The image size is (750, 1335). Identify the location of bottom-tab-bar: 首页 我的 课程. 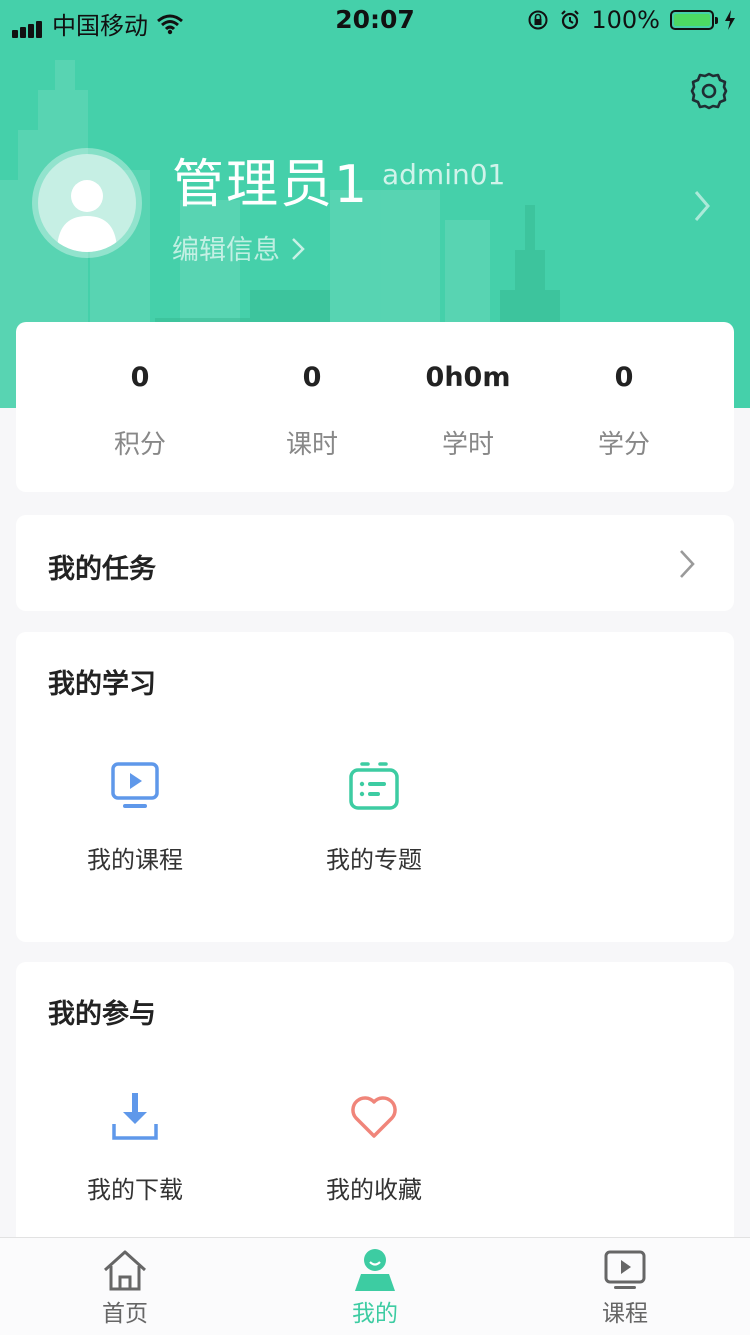
(375, 1286).